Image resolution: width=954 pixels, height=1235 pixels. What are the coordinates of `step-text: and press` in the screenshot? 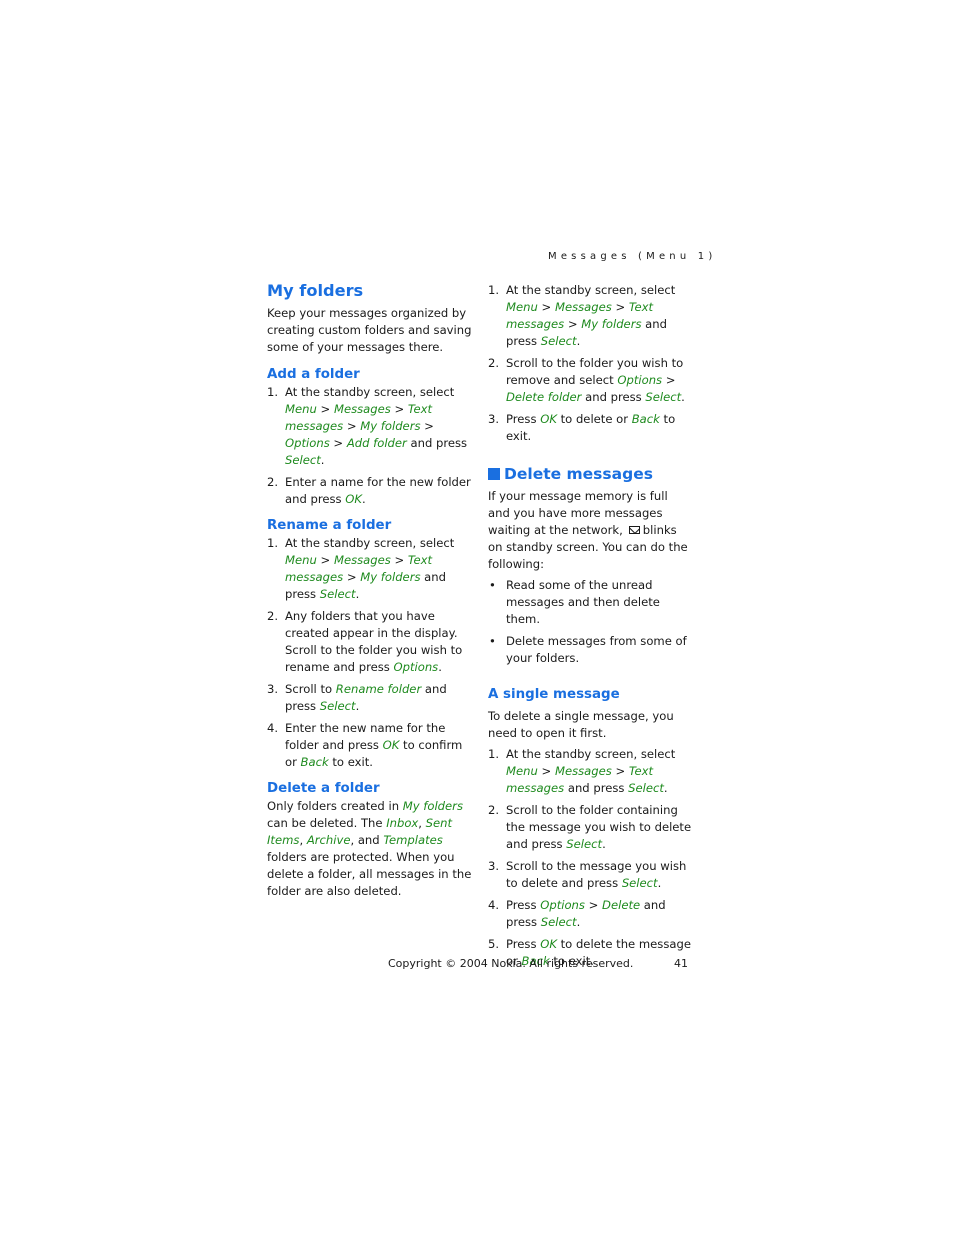 It's located at (437, 443).